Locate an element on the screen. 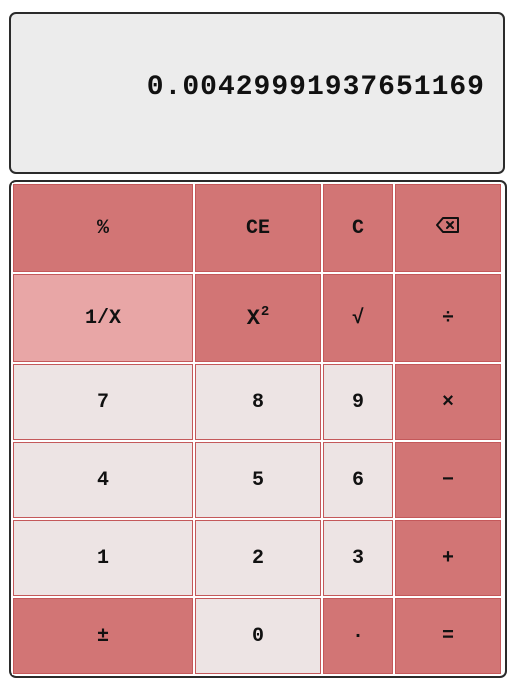  clear-entry-label: CE is located at coordinates (257, 228).